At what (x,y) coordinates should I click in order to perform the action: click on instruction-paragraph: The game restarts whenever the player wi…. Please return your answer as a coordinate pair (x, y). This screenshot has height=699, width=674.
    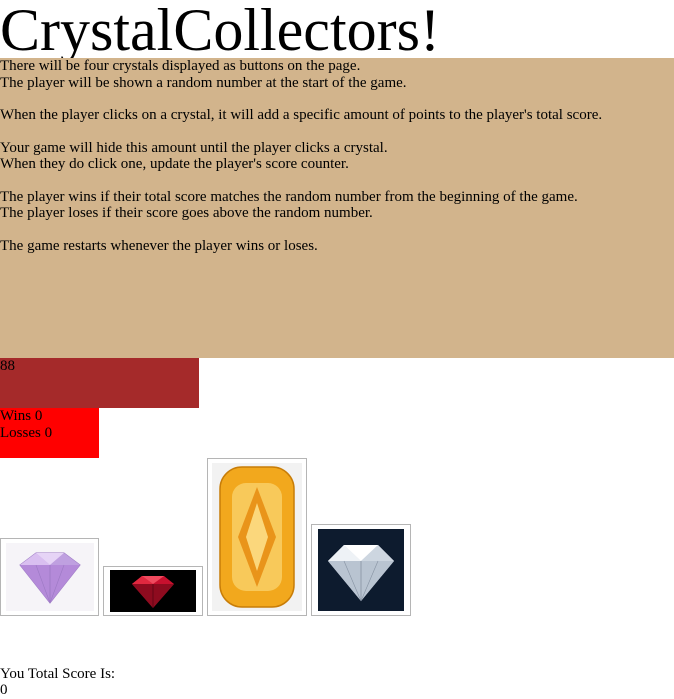
    Looking at the image, I should click on (337, 246).